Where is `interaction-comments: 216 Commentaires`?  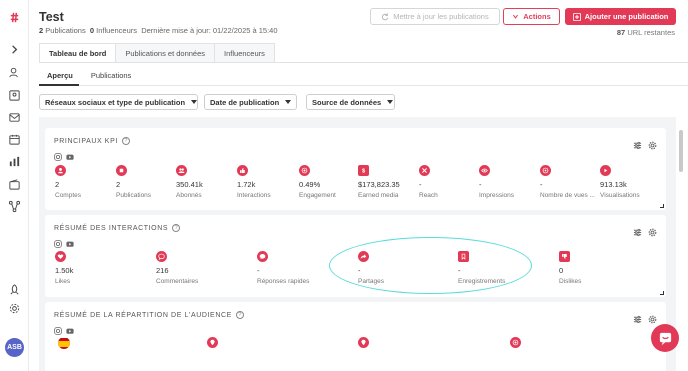
interaction-comments: 216 Commentaires is located at coordinates (196, 268).